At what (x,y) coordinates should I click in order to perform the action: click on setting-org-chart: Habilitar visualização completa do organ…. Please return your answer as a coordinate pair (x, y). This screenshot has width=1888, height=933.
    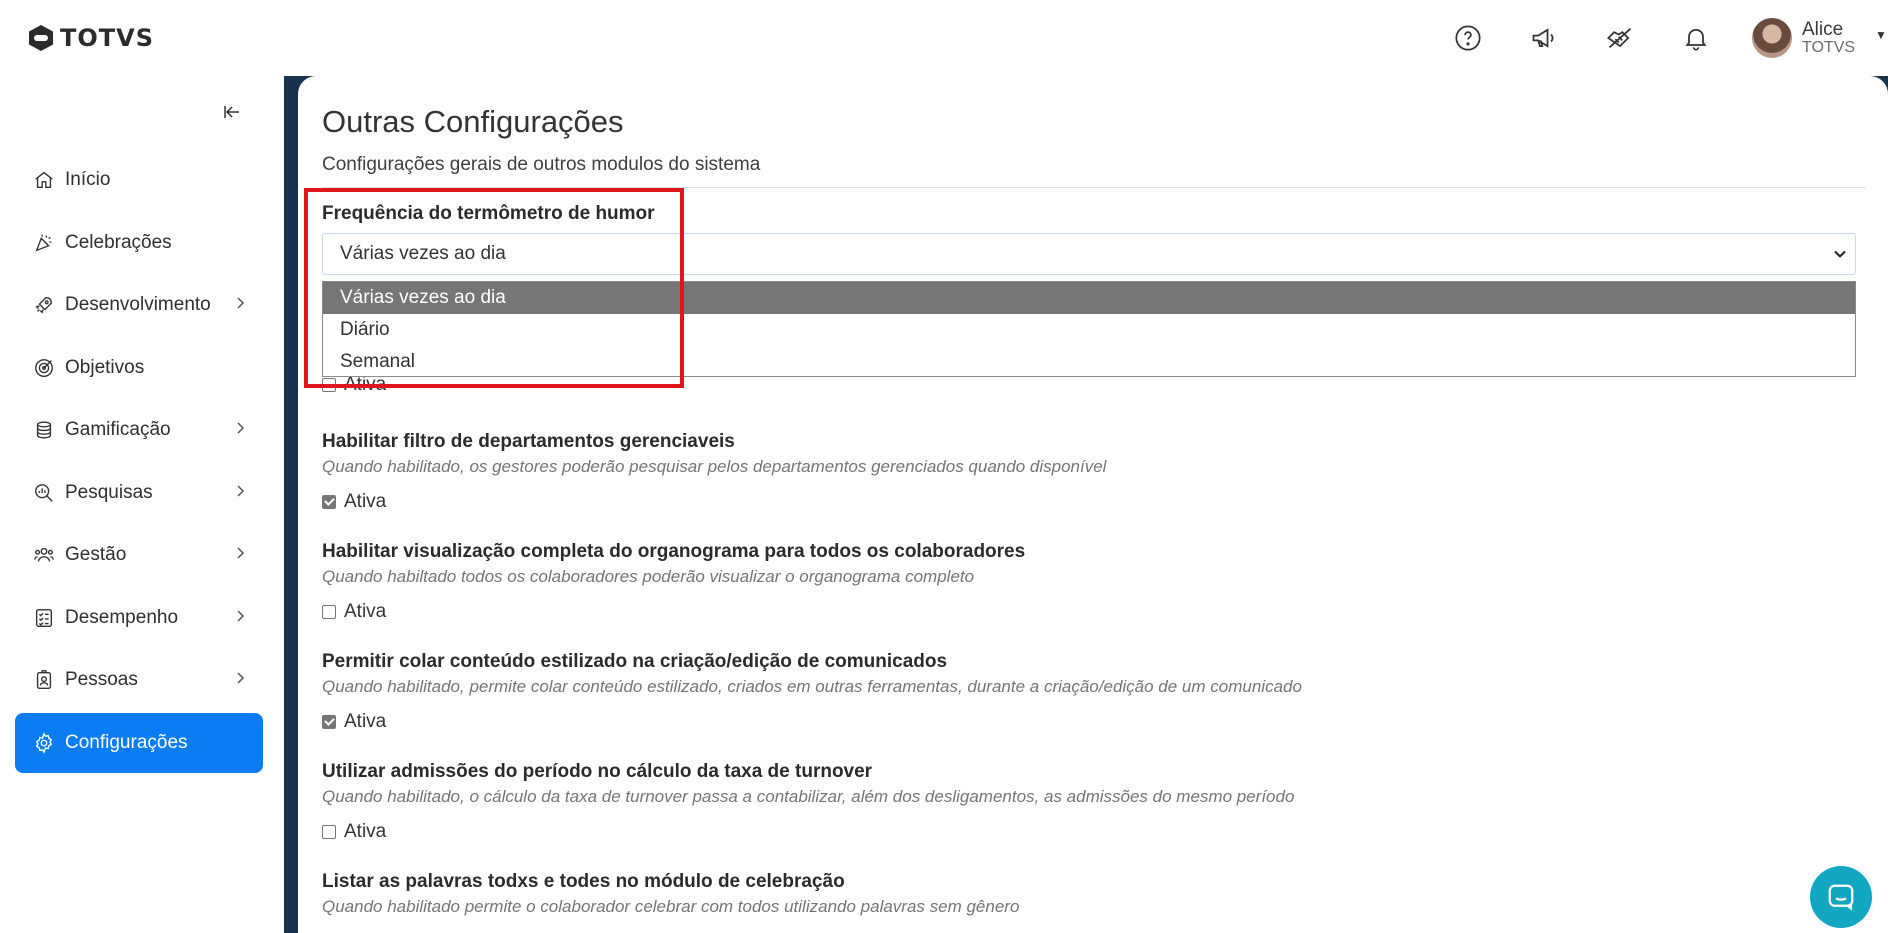
    Looking at the image, I should click on (673, 582).